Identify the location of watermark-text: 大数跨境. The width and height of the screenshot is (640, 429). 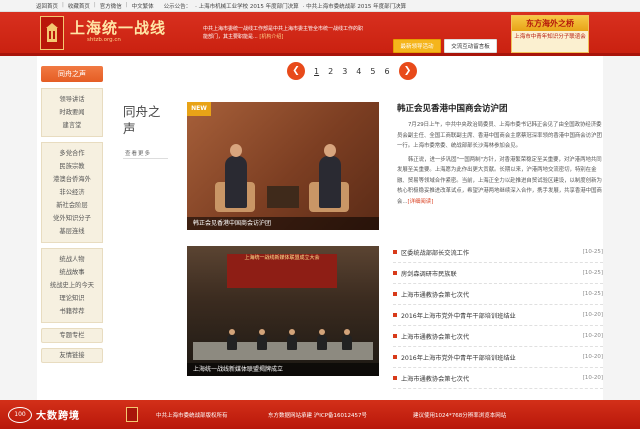
(58, 416).